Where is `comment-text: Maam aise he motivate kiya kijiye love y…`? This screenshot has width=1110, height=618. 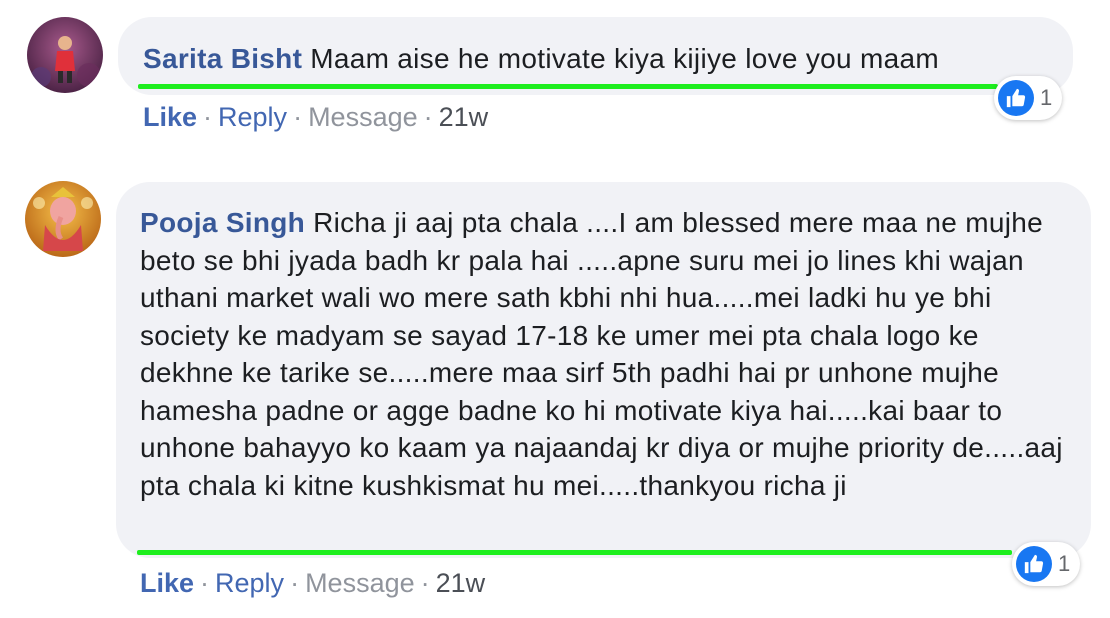
comment-text: Maam aise he motivate kiya kijiye love y… is located at coordinates (624, 58).